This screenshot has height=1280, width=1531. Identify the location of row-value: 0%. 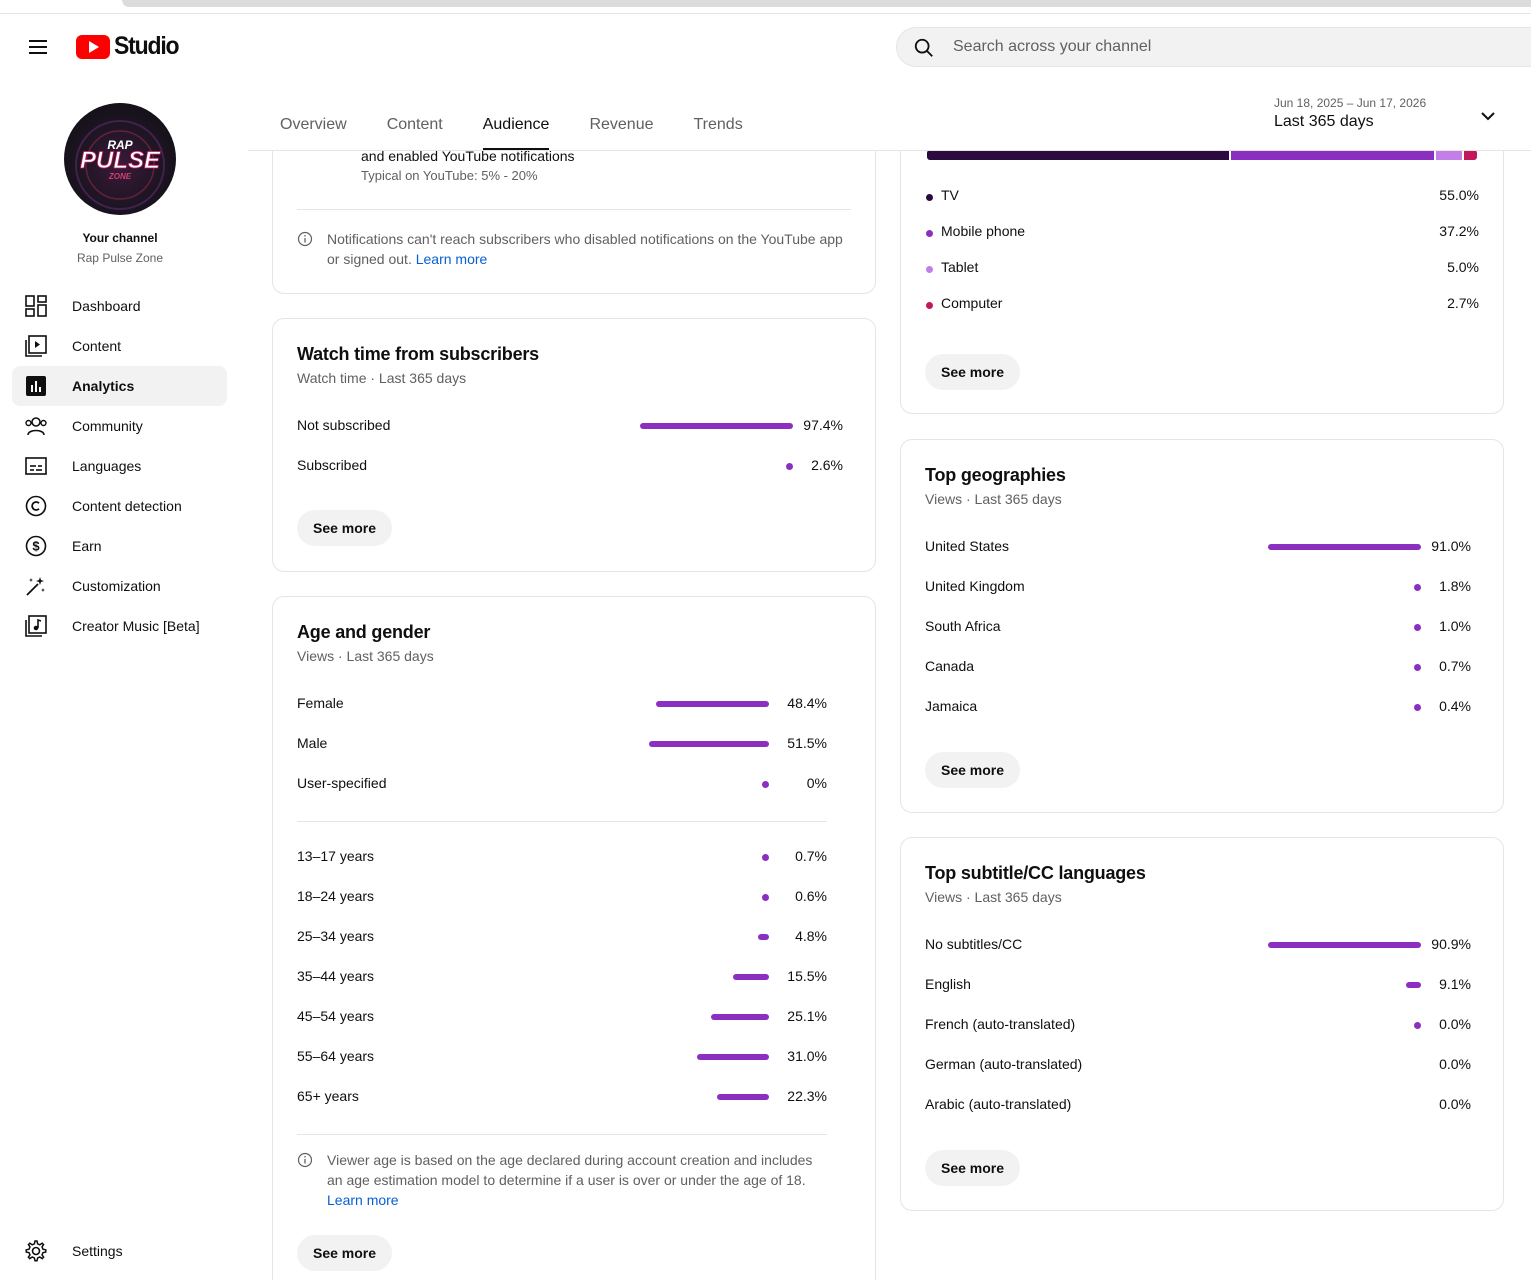
(816, 783).